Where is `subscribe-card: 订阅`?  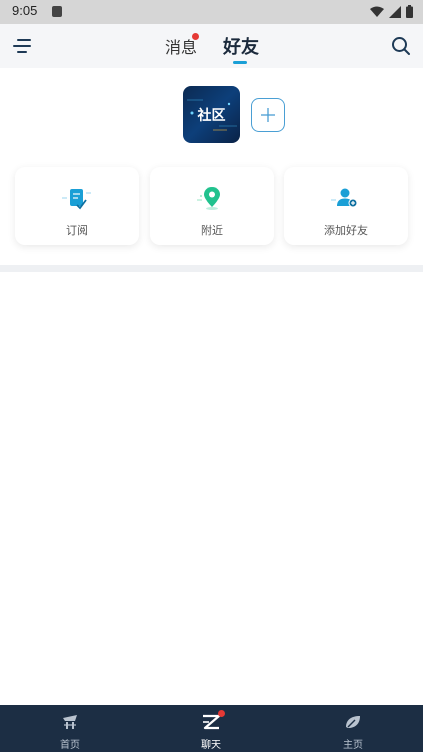 subscribe-card: 订阅 is located at coordinates (77, 206).